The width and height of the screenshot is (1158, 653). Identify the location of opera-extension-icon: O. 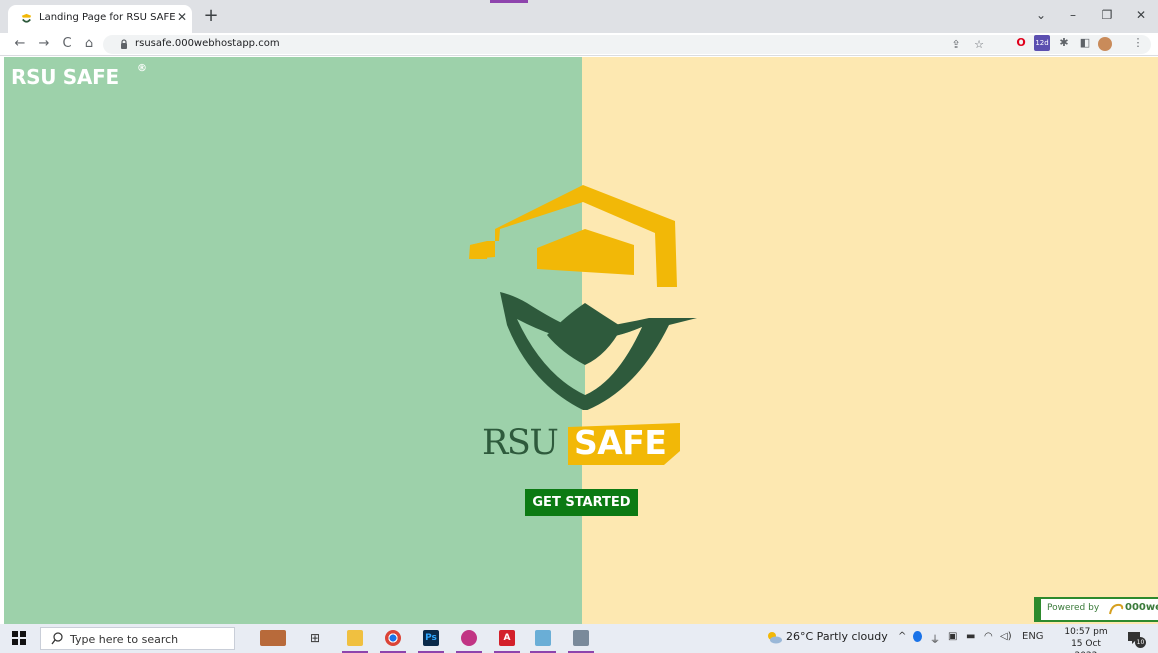
(1021, 43).